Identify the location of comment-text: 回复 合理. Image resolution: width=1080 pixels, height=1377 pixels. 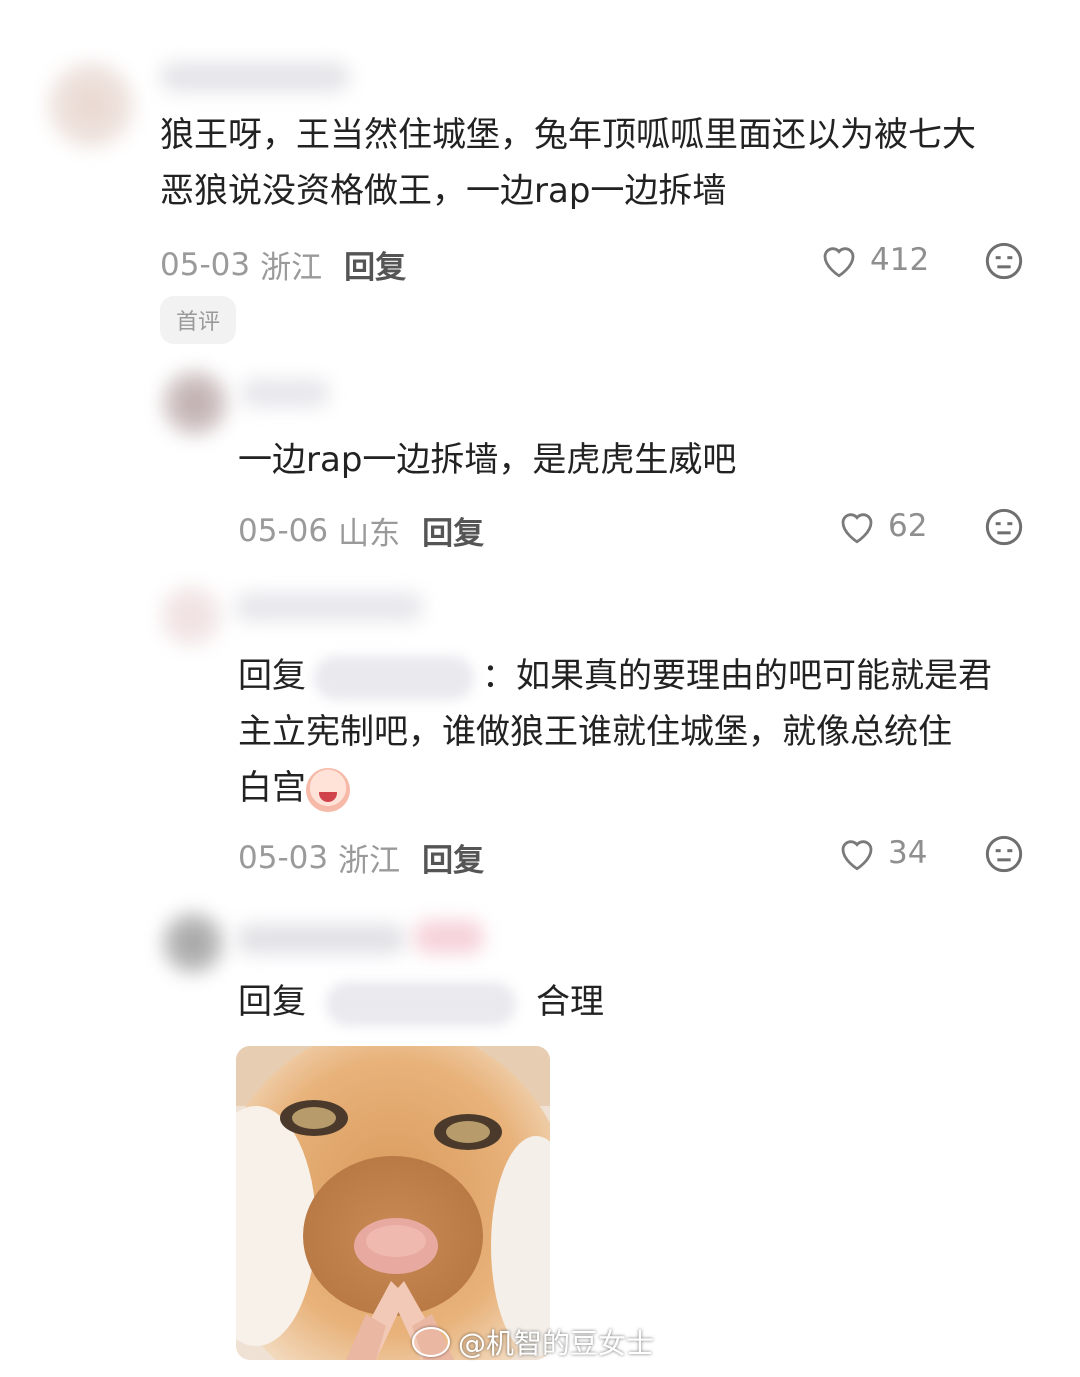
(421, 1002).